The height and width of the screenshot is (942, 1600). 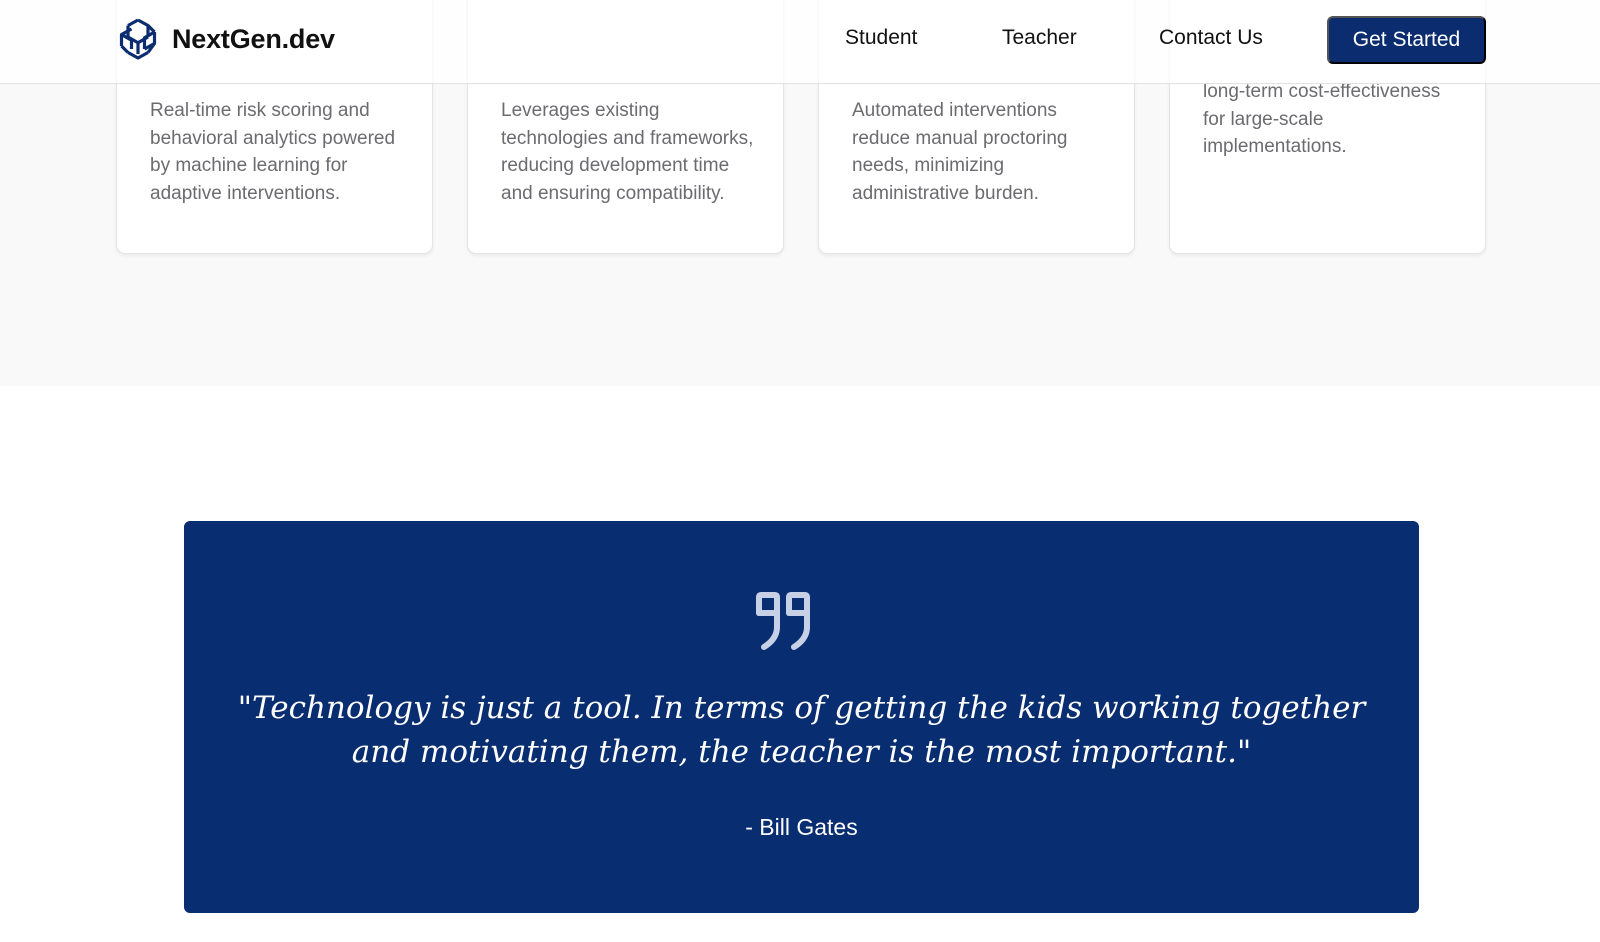 What do you see at coordinates (1039, 38) in the screenshot?
I see `nav-link-teacher: Teacher` at bounding box center [1039, 38].